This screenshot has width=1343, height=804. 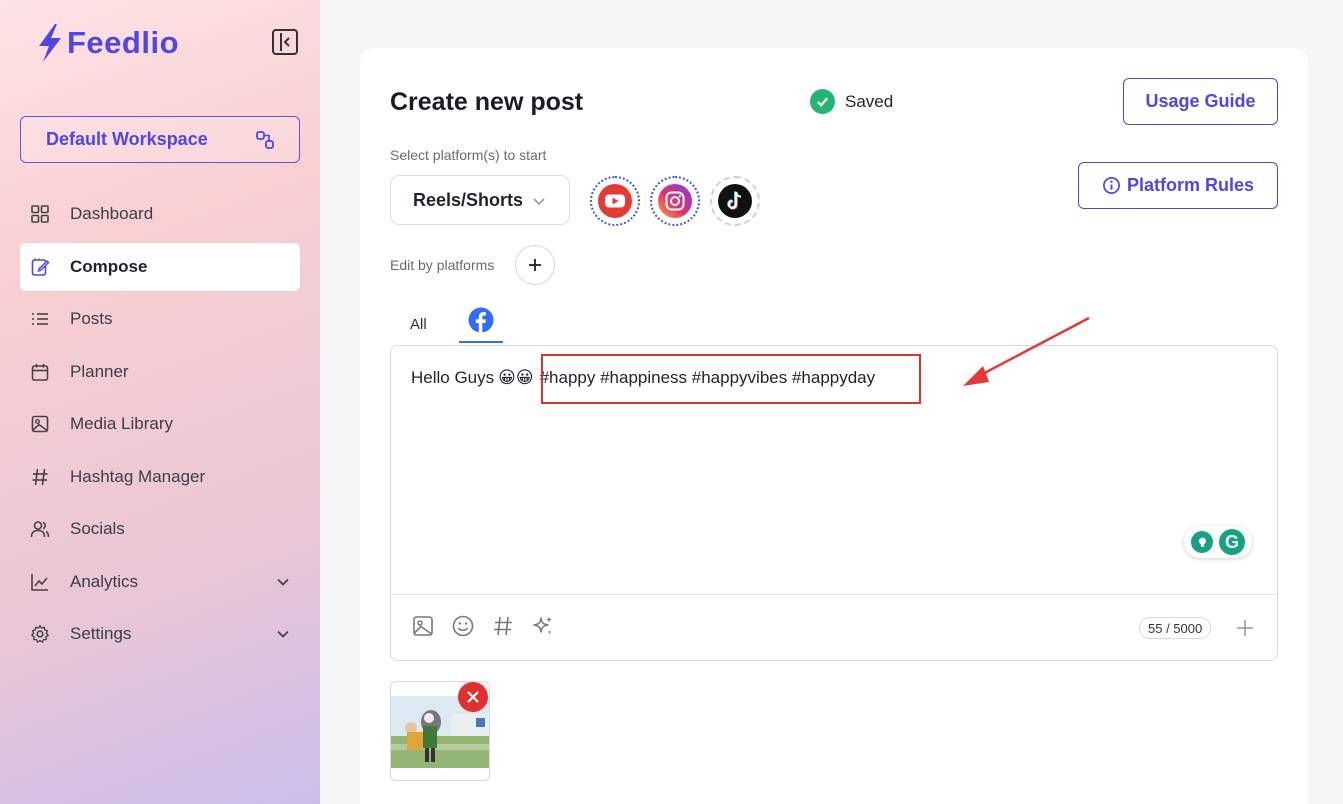 I want to click on platform-rules-label: Platform Rules, so click(x=1190, y=185).